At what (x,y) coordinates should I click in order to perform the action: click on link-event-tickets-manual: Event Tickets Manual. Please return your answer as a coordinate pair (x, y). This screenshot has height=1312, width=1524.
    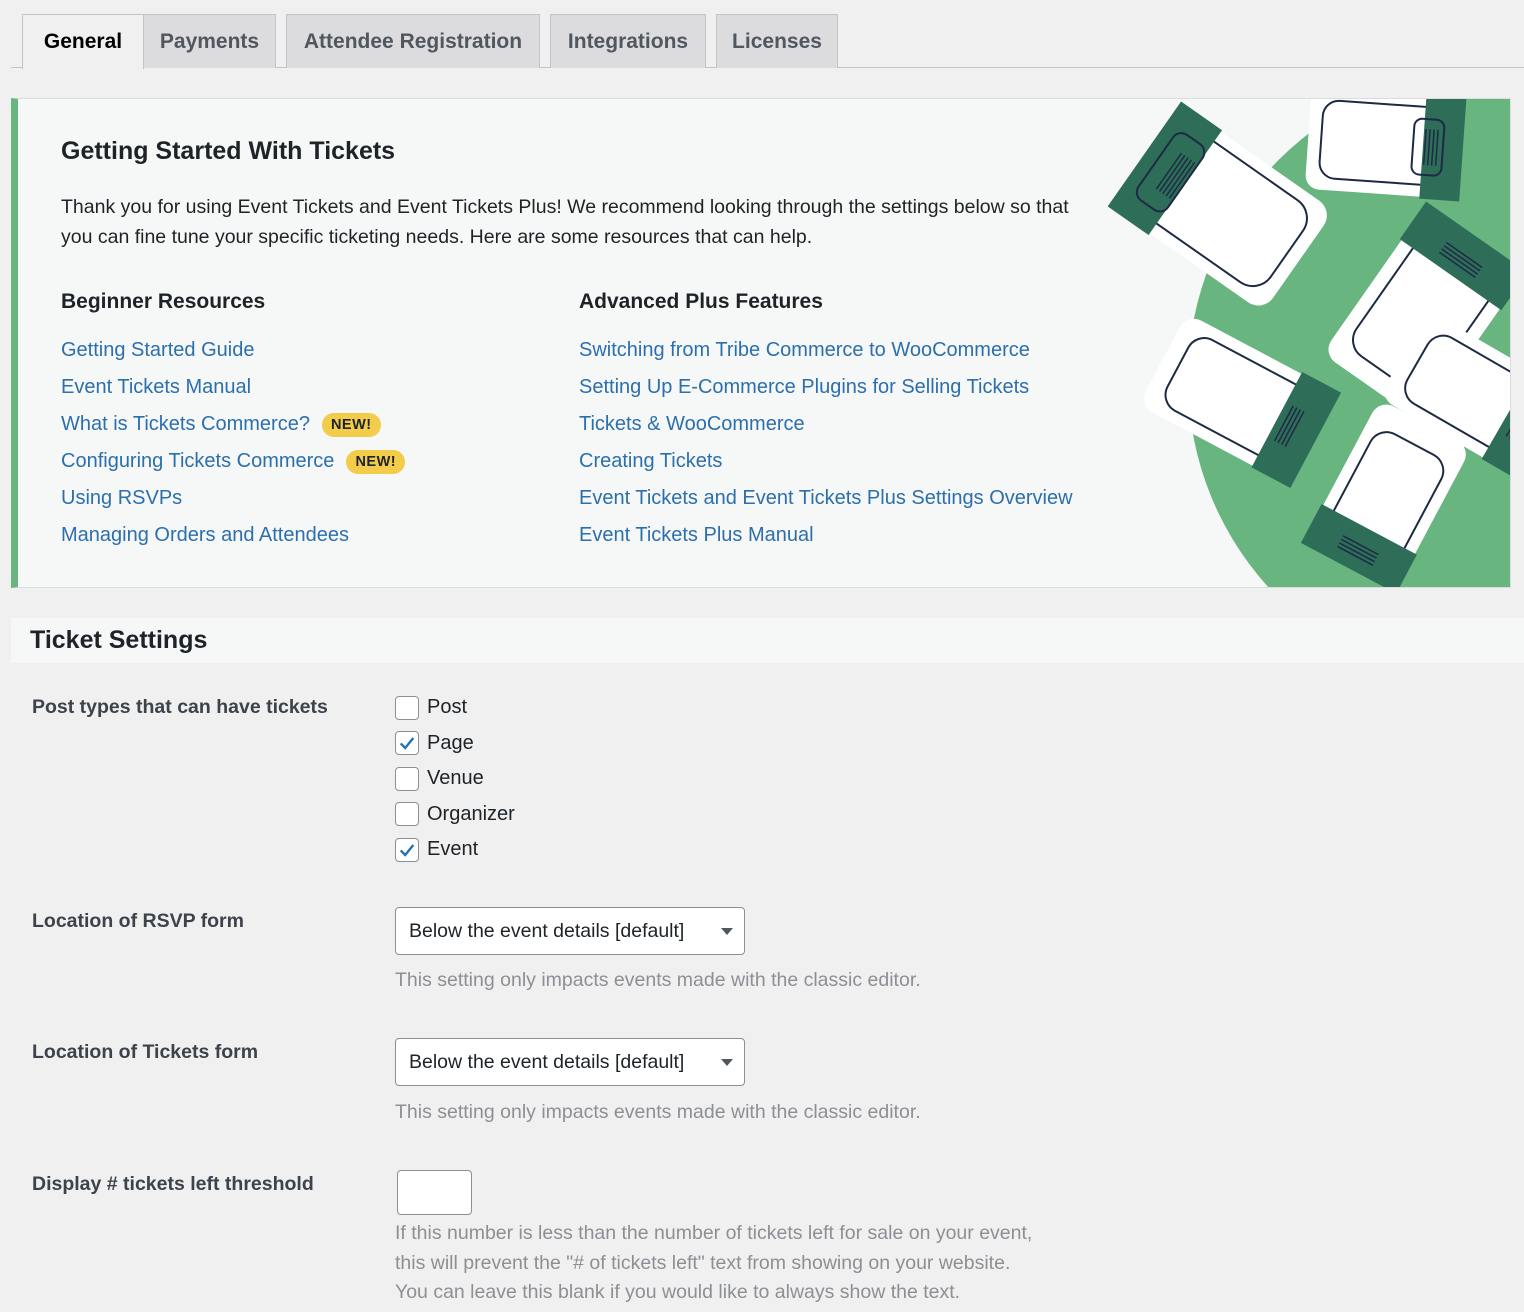
    Looking at the image, I should click on (156, 387).